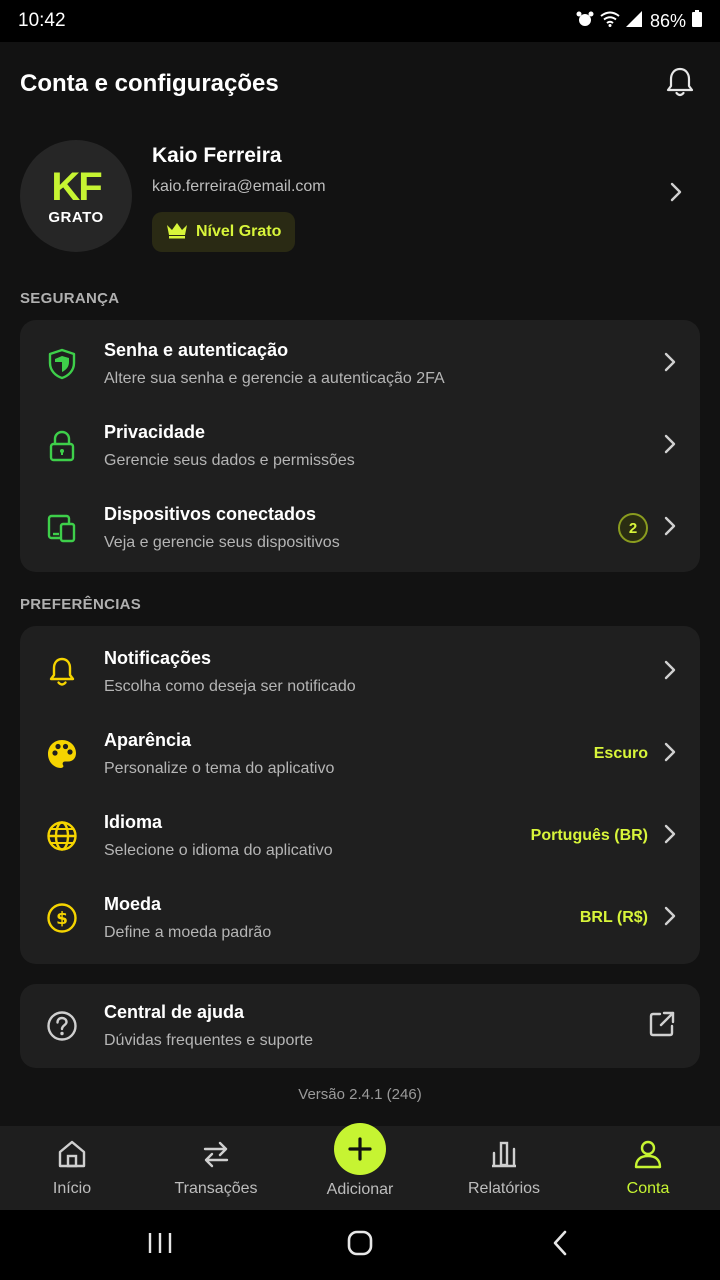 The height and width of the screenshot is (1280, 720). What do you see at coordinates (62, 1026) in the screenshot?
I see `help-icon` at bounding box center [62, 1026].